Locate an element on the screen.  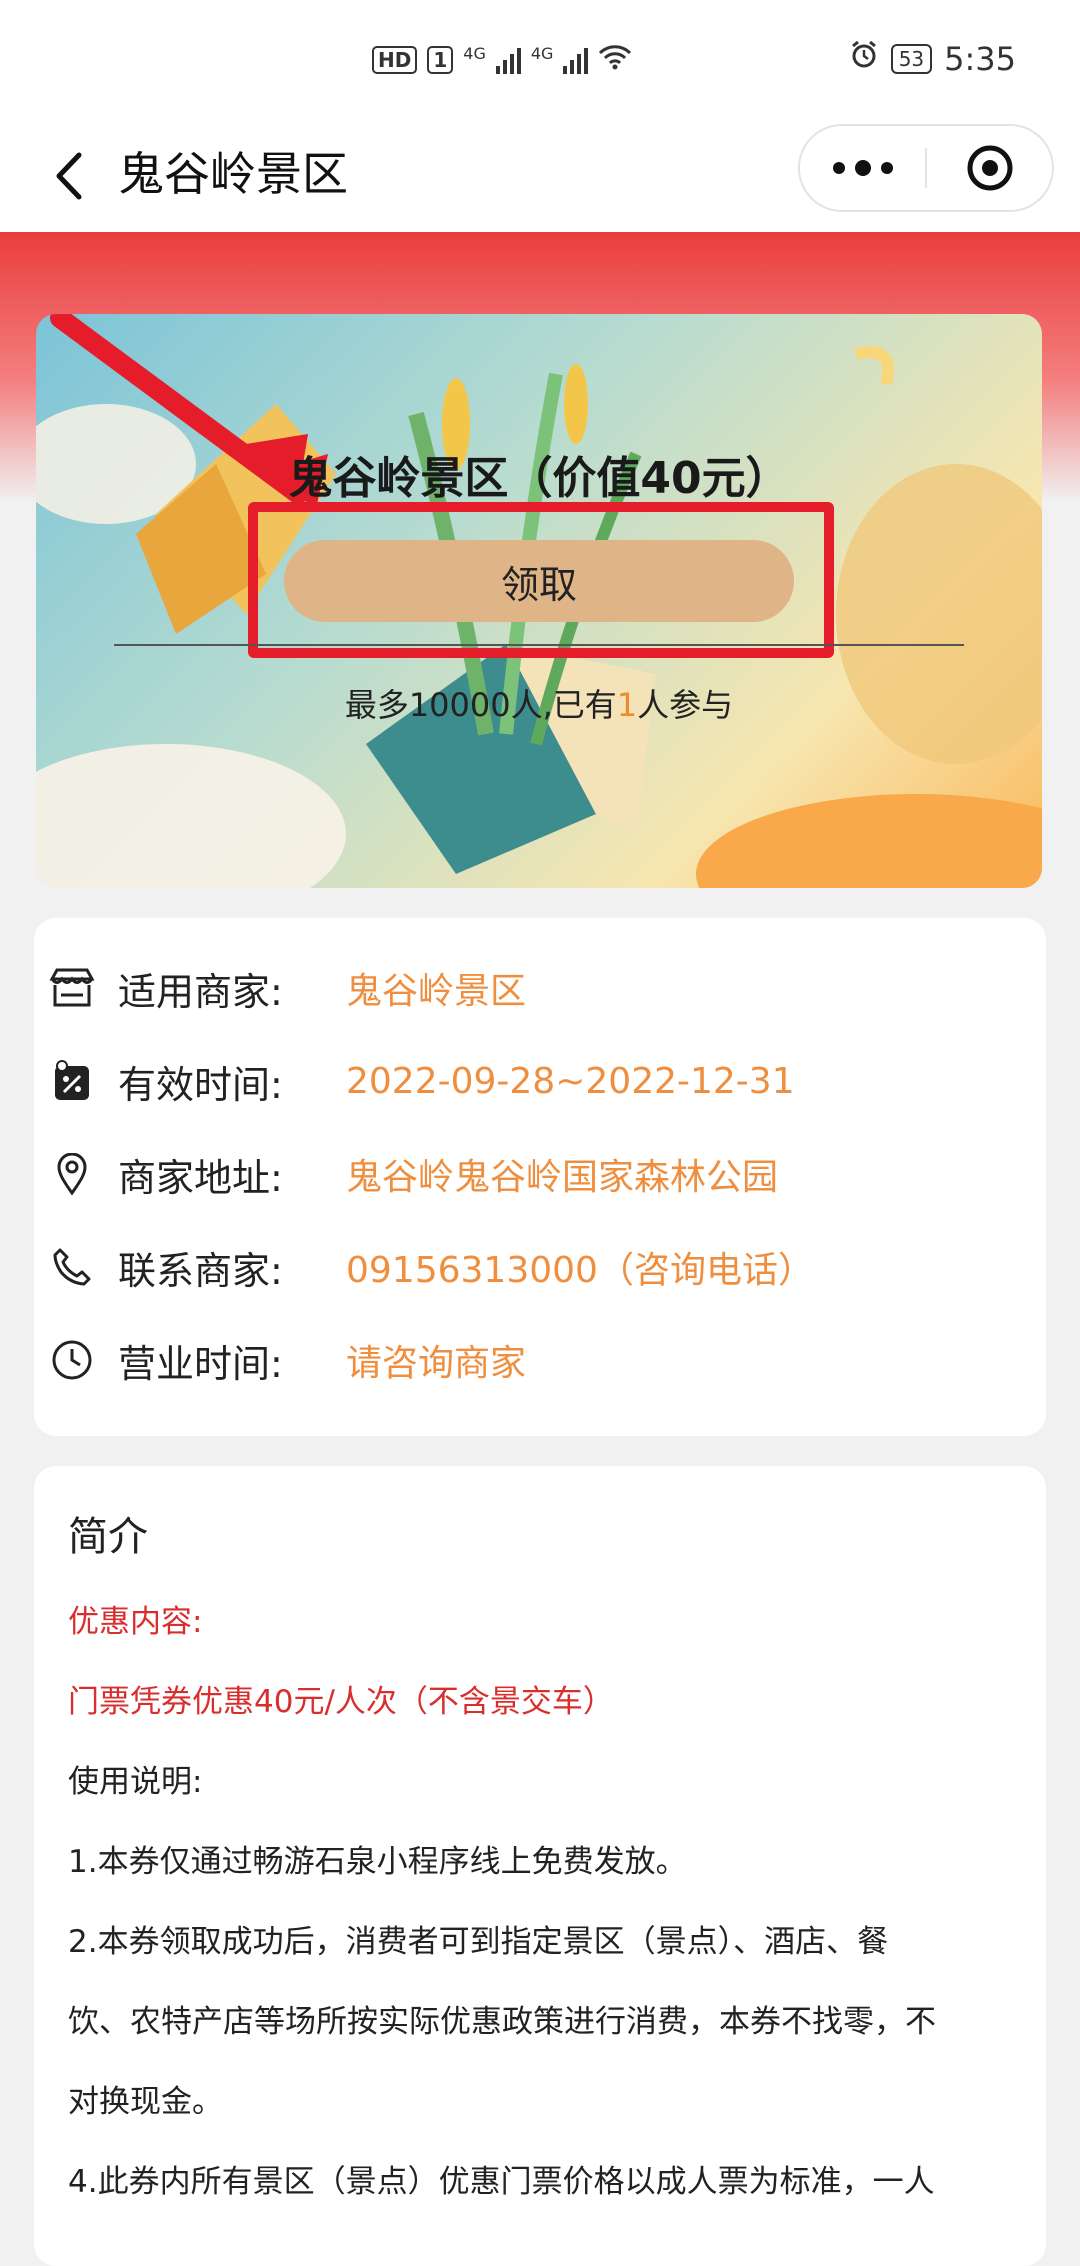
participants-text: 最多10000人,已有1人参与 is located at coordinates (539, 703).